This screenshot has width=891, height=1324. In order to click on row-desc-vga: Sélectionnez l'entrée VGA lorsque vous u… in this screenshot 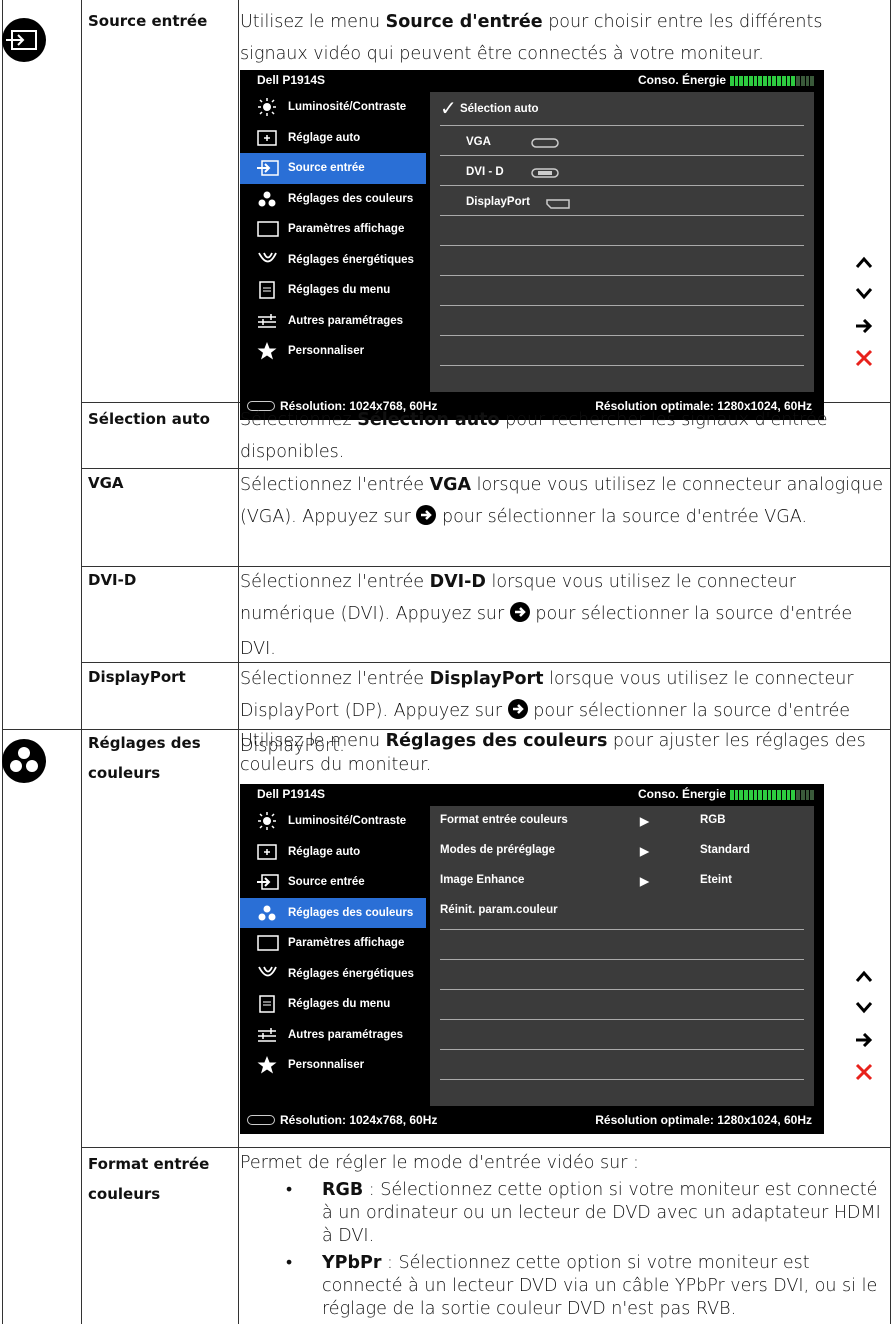, I will do `click(562, 502)`.